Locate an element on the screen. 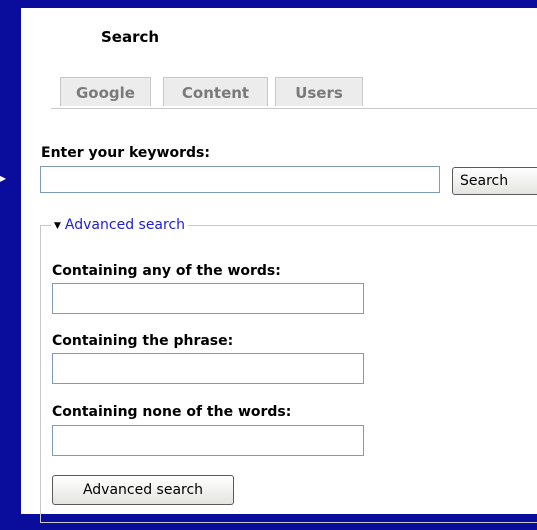 Image resolution: width=537 pixels, height=530 pixels. page-title: Search is located at coordinates (130, 37).